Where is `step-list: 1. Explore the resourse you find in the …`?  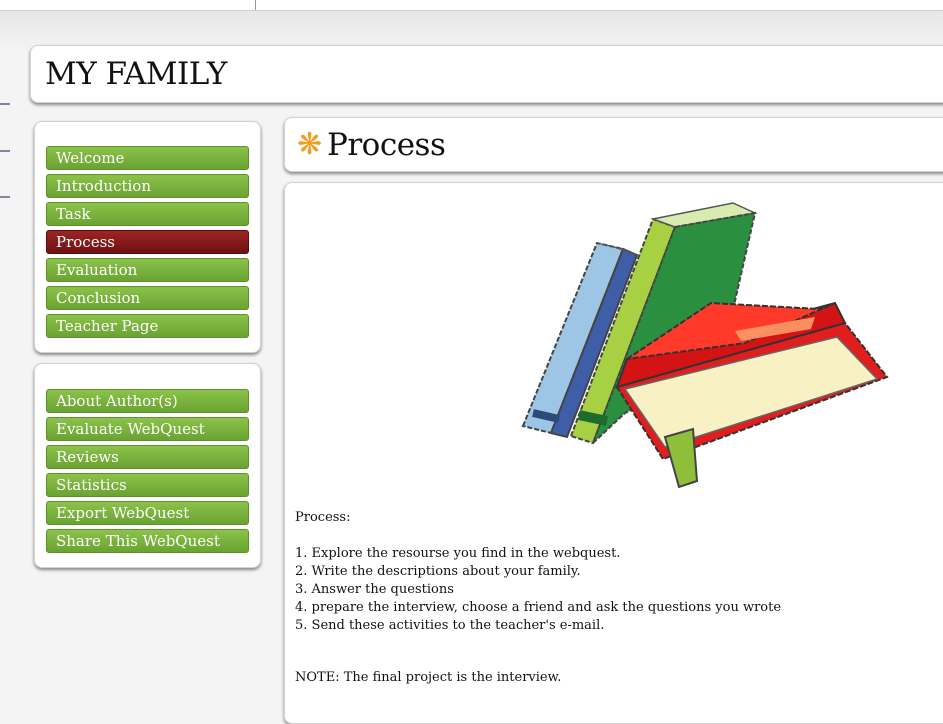
step-list: 1. Explore the resourse you find in the … is located at coordinates (595, 590).